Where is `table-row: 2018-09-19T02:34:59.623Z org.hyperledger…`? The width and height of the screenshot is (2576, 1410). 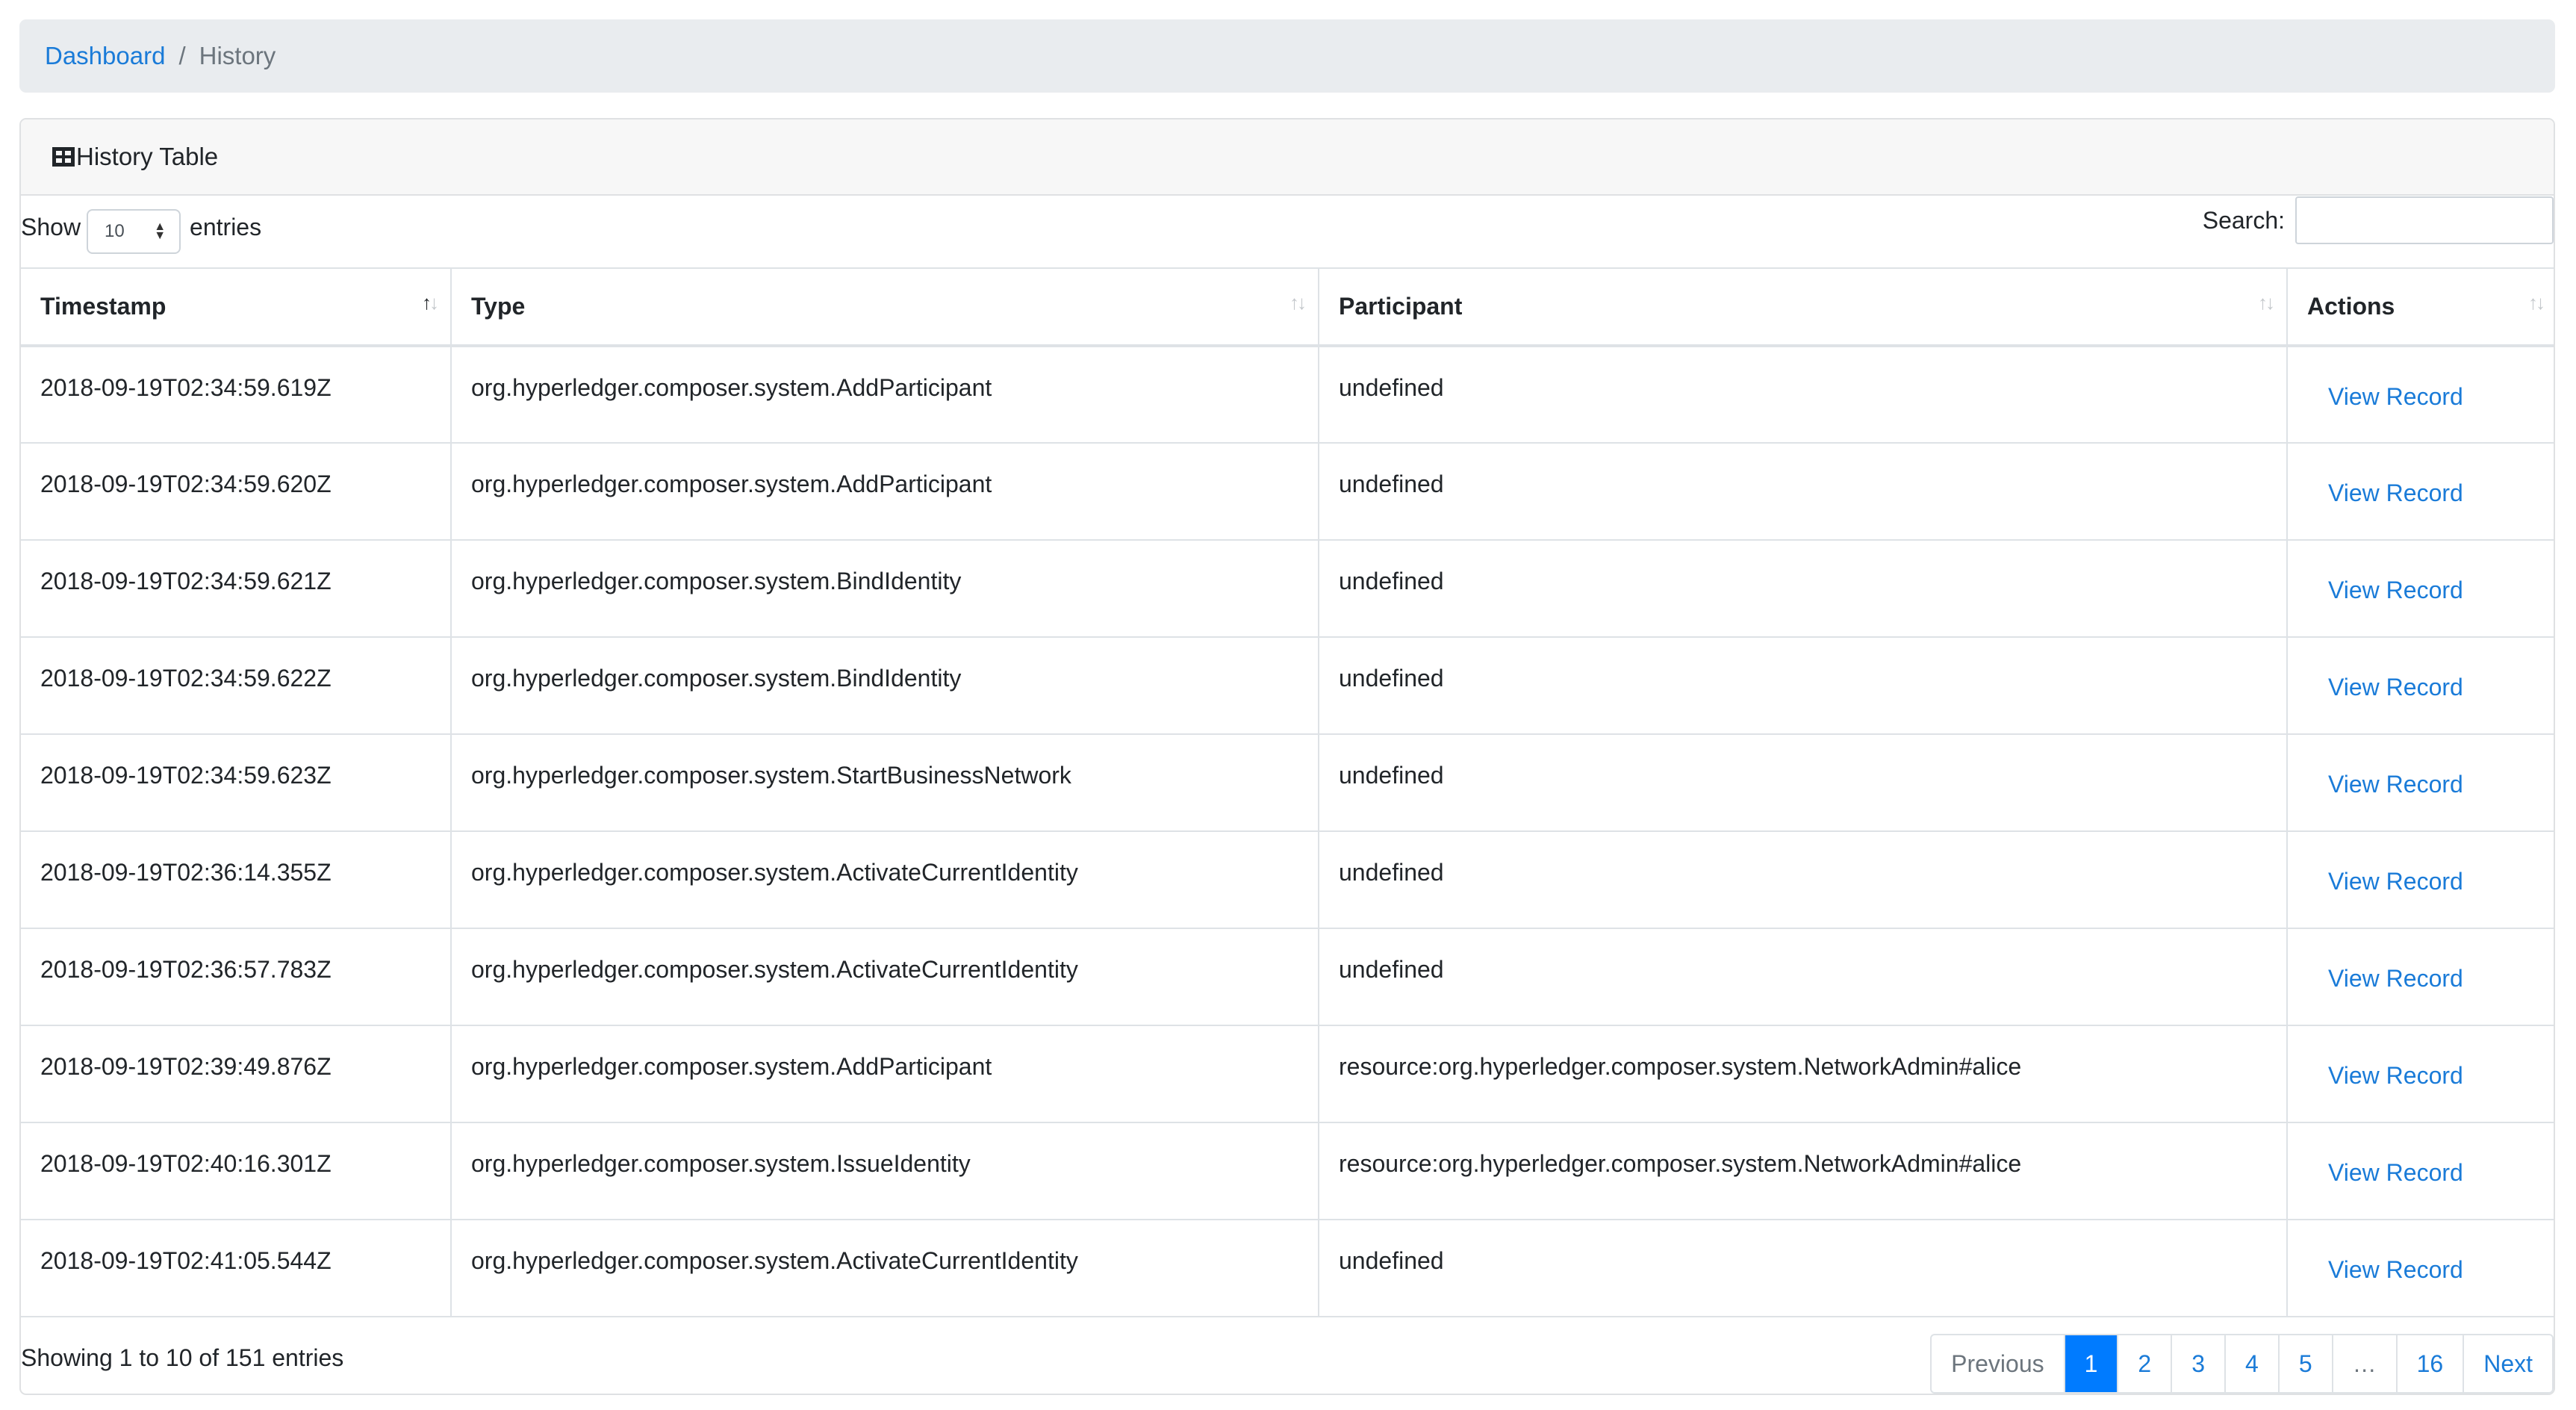
table-row: 2018-09-19T02:34:59.623Z org.hyperledger… is located at coordinates (1287, 783).